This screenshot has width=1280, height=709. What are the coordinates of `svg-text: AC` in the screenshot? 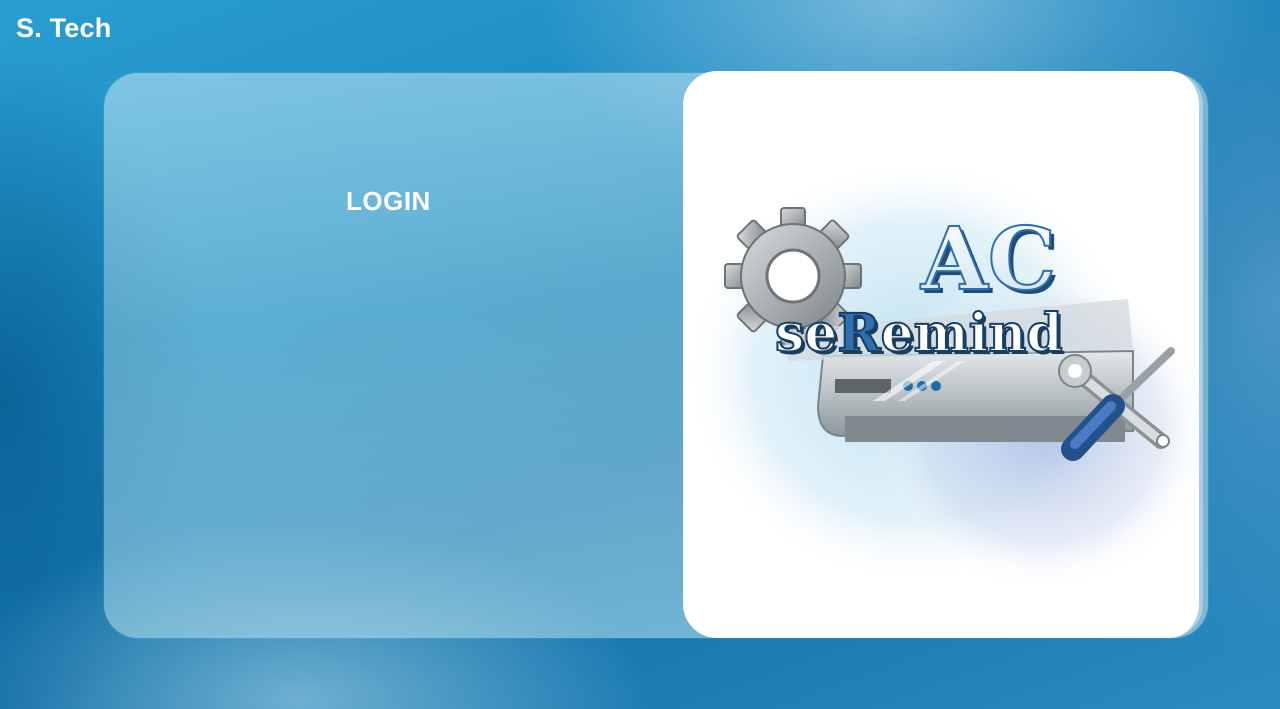 It's located at (988, 259).